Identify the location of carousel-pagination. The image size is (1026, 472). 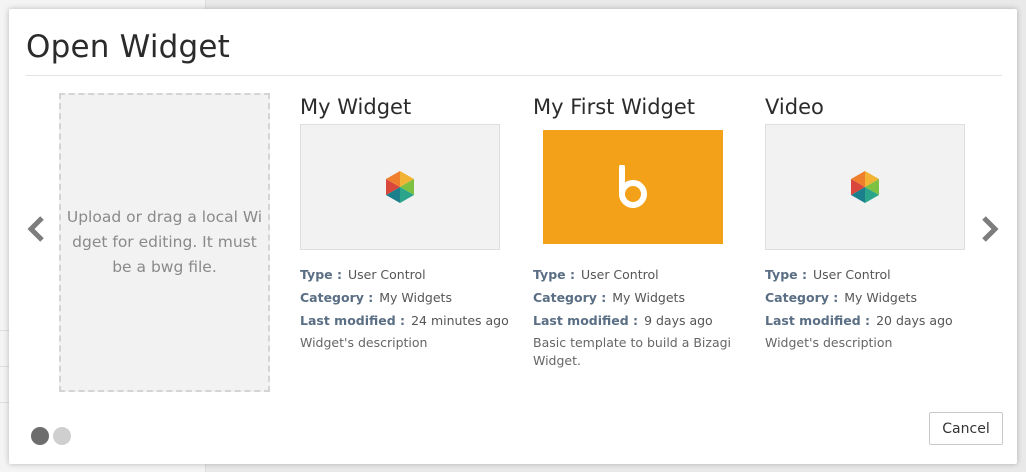
(51, 436).